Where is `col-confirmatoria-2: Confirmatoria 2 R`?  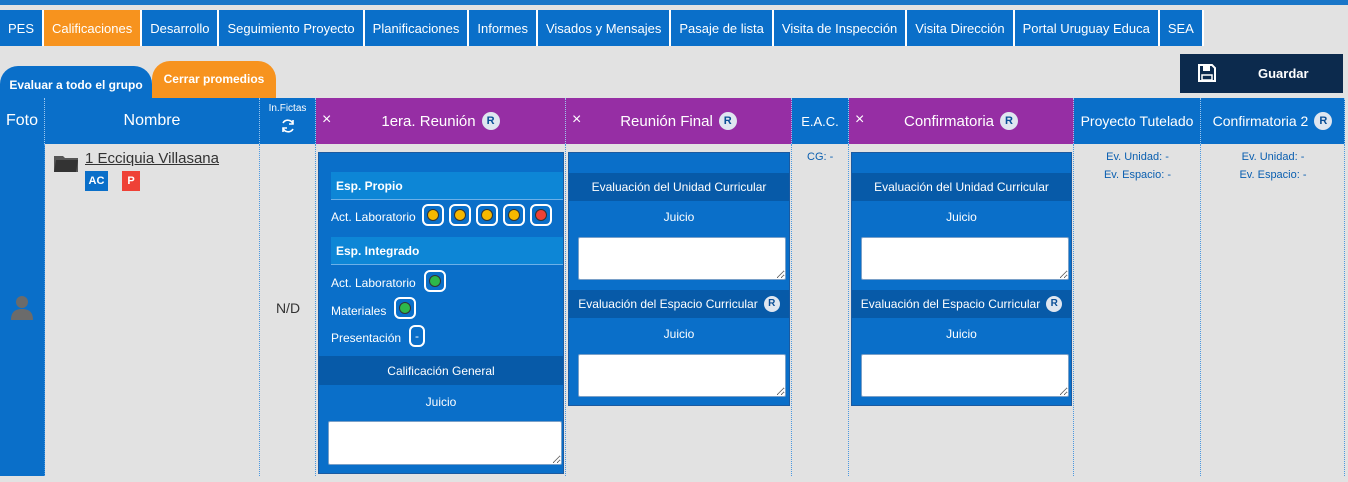 col-confirmatoria-2: Confirmatoria 2 R is located at coordinates (1273, 121).